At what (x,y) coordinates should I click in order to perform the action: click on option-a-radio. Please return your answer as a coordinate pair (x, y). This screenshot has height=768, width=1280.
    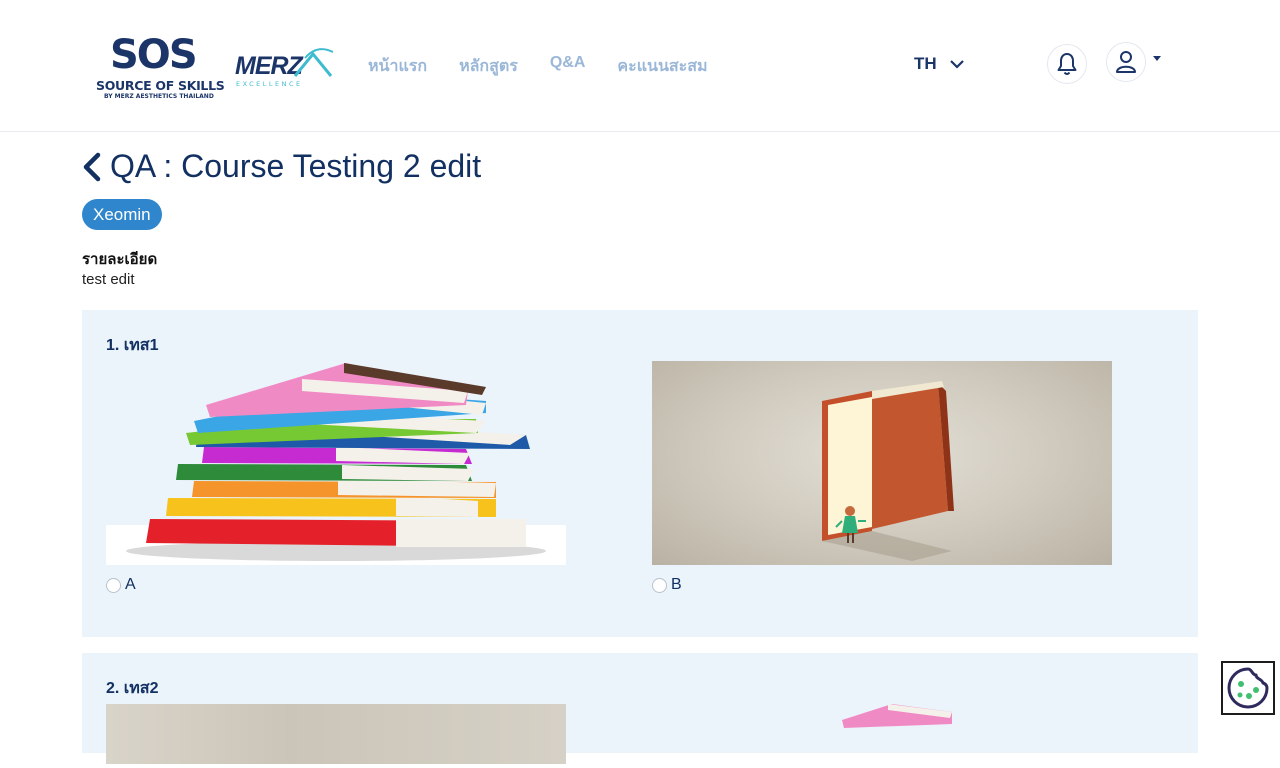
    Looking at the image, I should click on (113, 585).